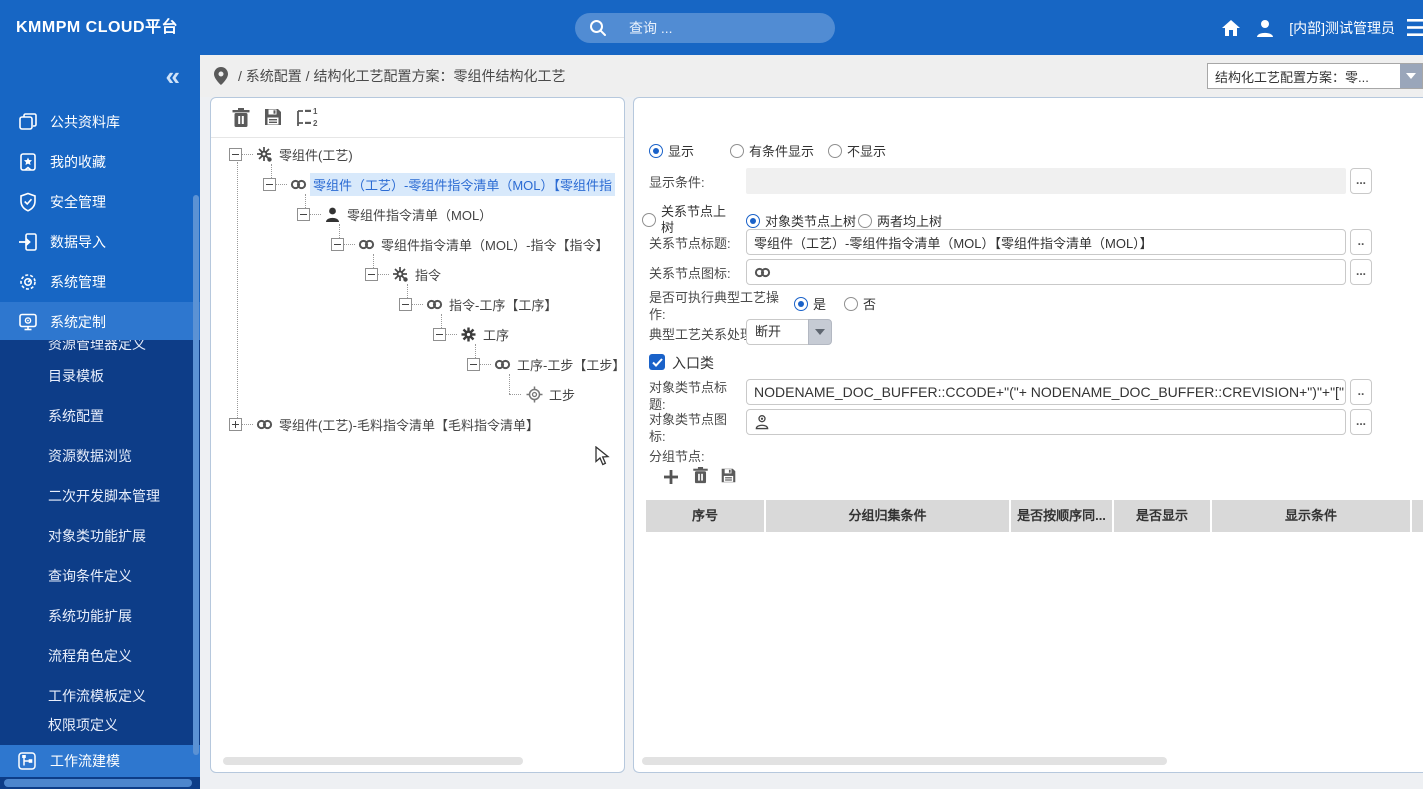 The image size is (1423, 789). Describe the element at coordinates (904, 761) in the screenshot. I see `form-horizontal-scrollbar` at that location.